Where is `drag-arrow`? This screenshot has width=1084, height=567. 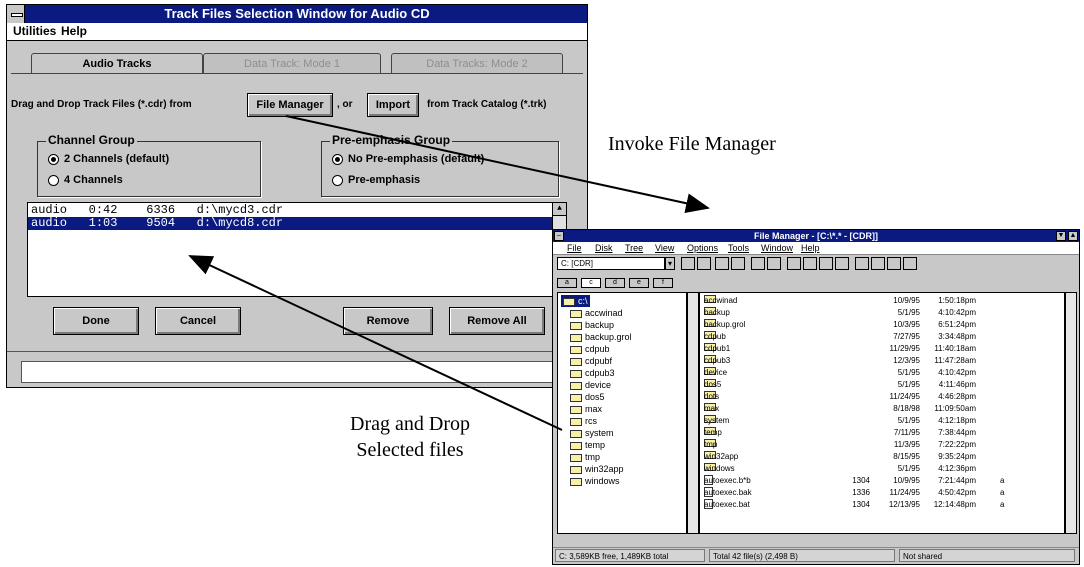 drag-arrow is located at coordinates (375, 343).